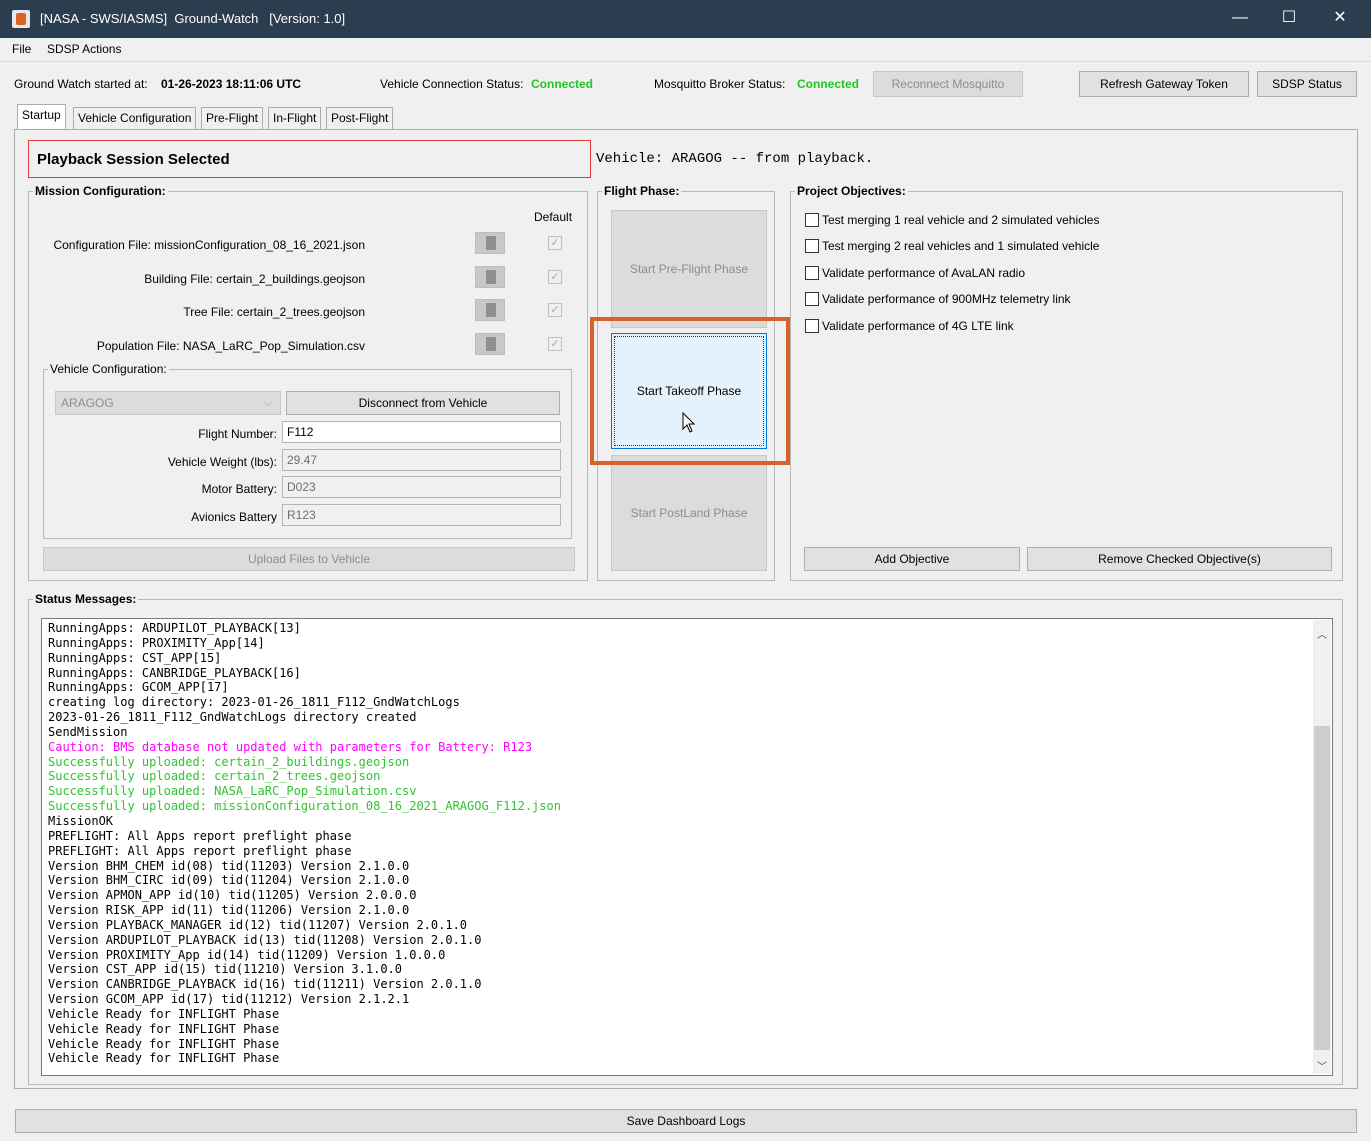  I want to click on close-button: ✕, so click(1340, 19).